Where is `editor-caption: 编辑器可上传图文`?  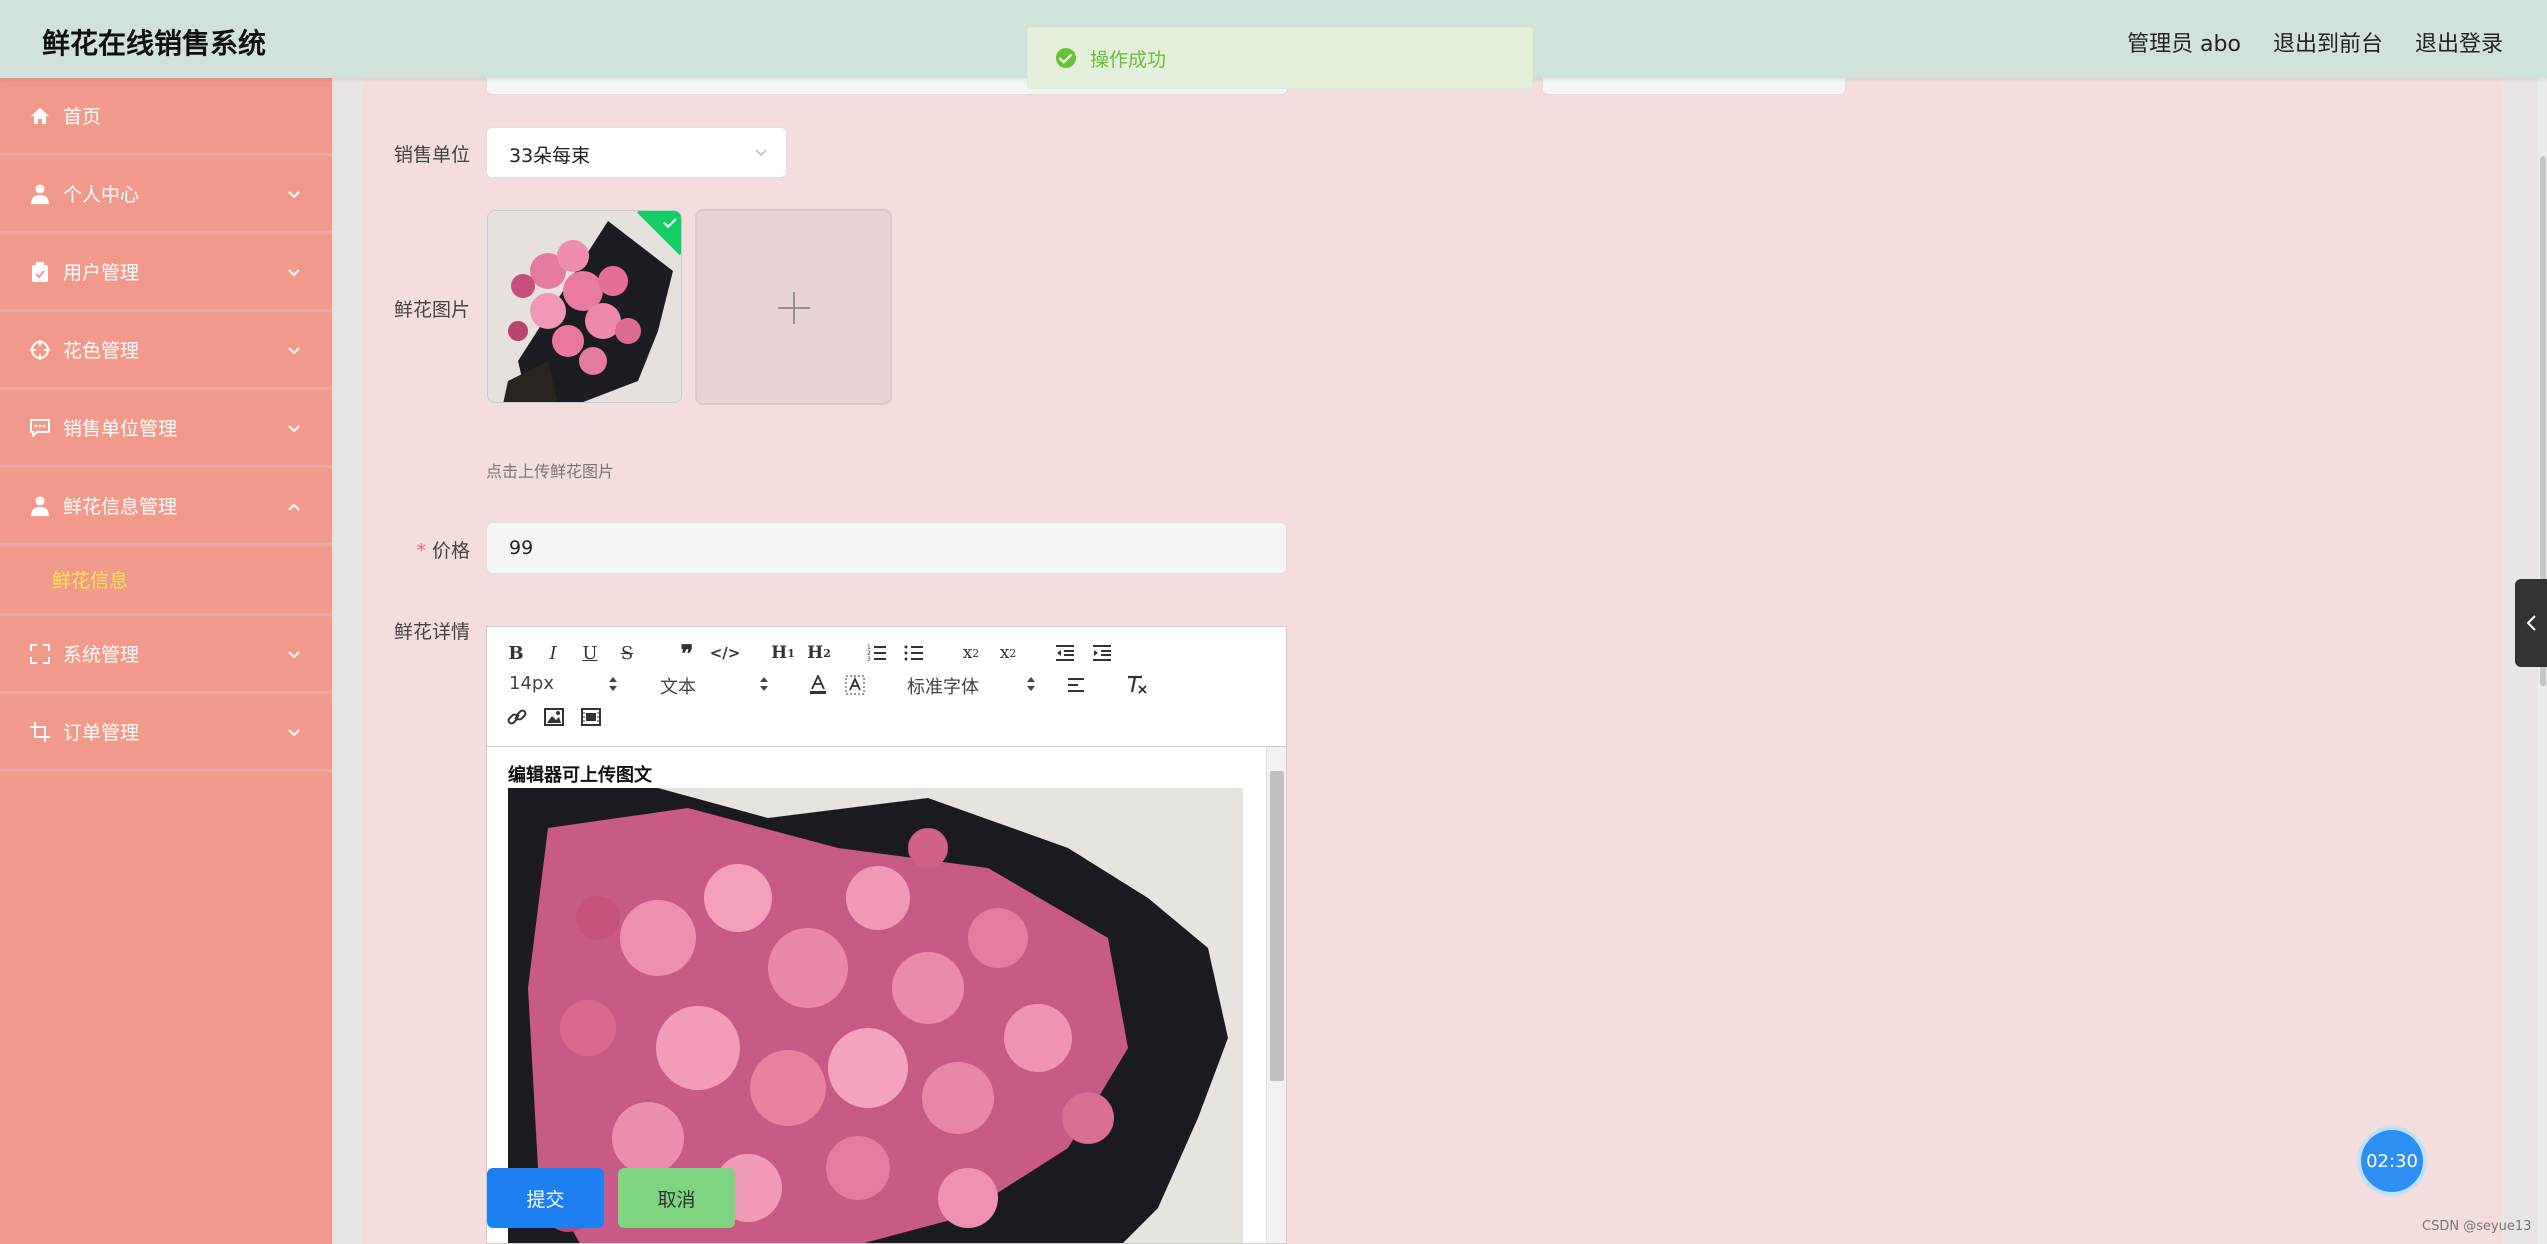
editor-caption: 编辑器可上传图文 is located at coordinates (580, 775).